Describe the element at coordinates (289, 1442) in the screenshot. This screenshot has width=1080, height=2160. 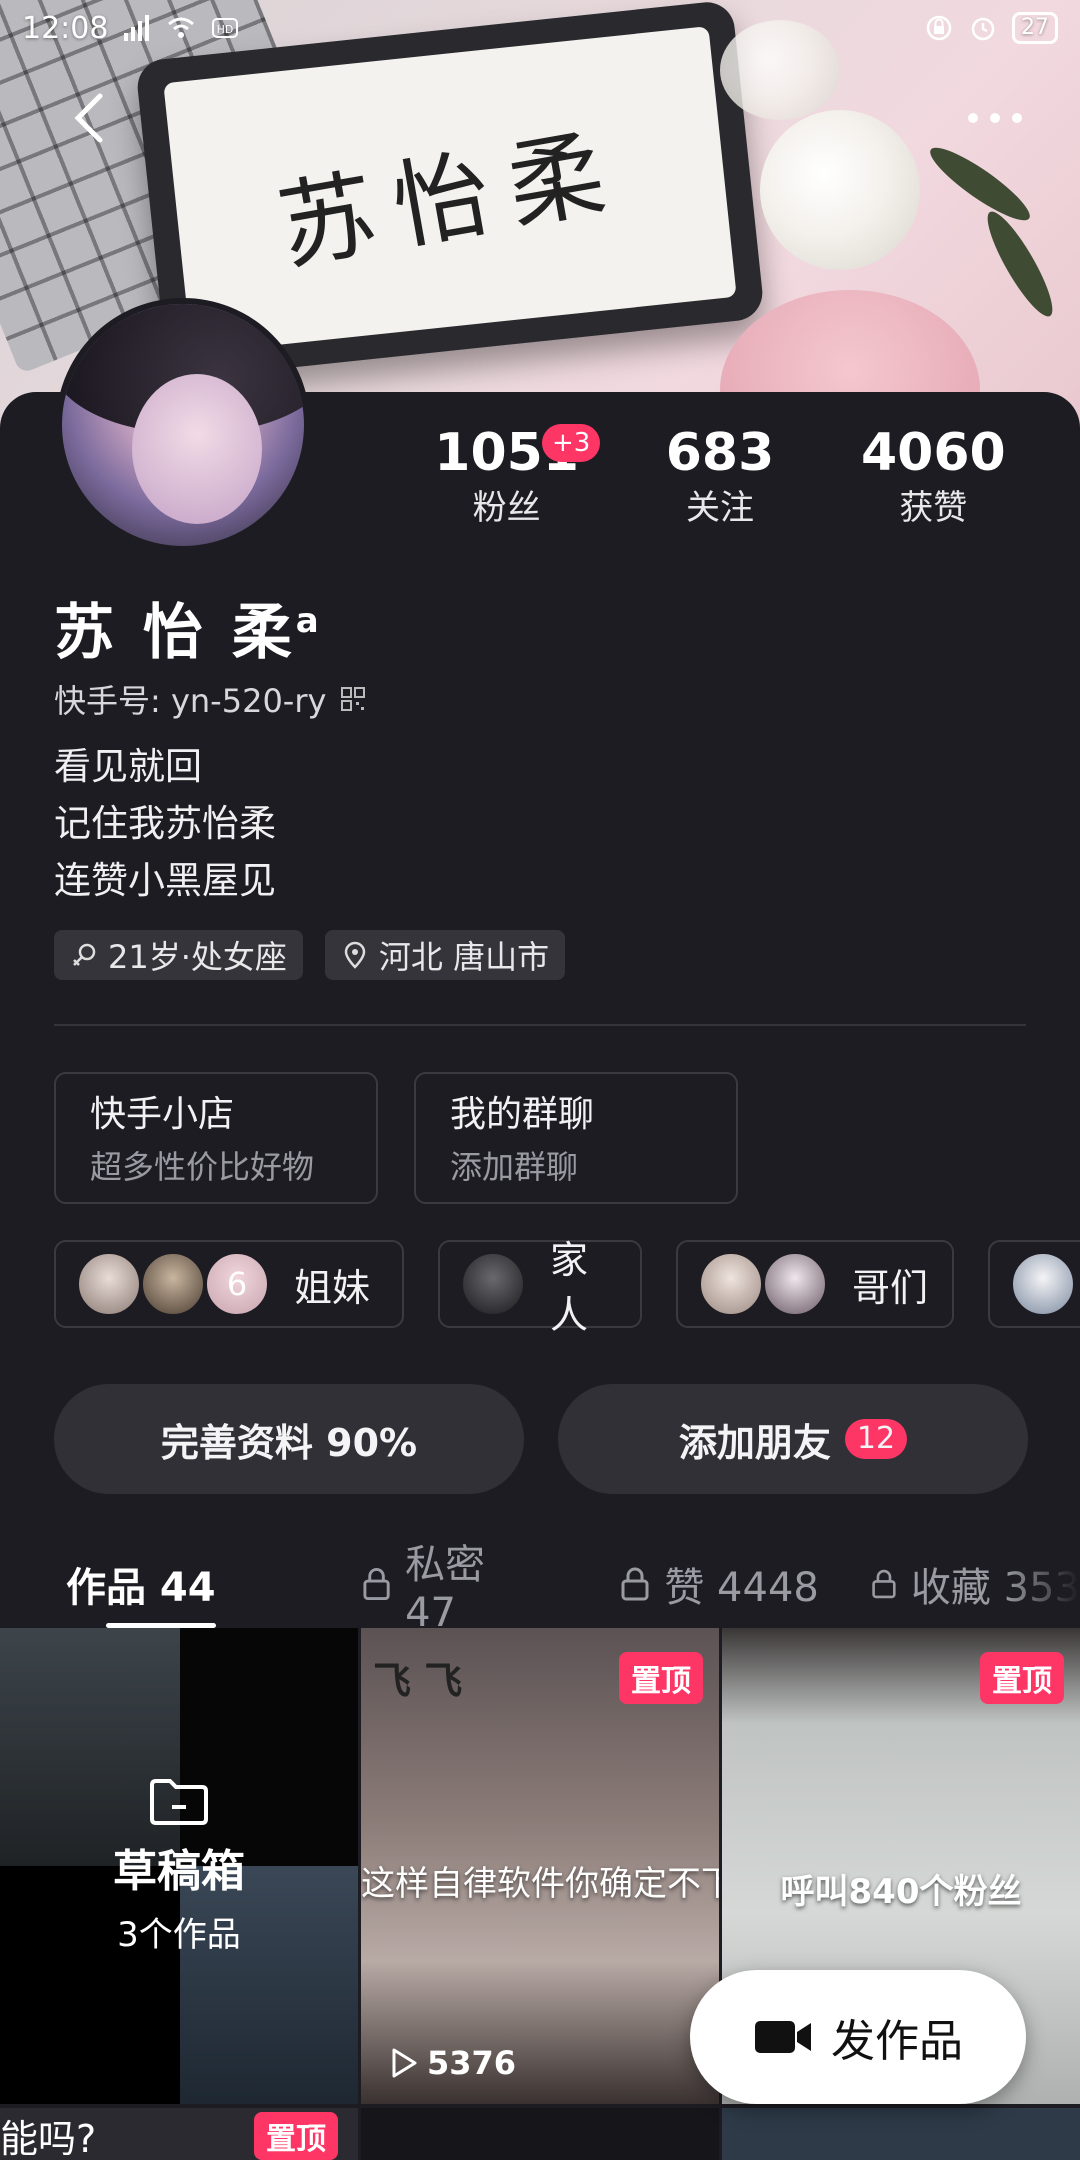
I see `complete-profile-label: 完善资料 90%` at that location.